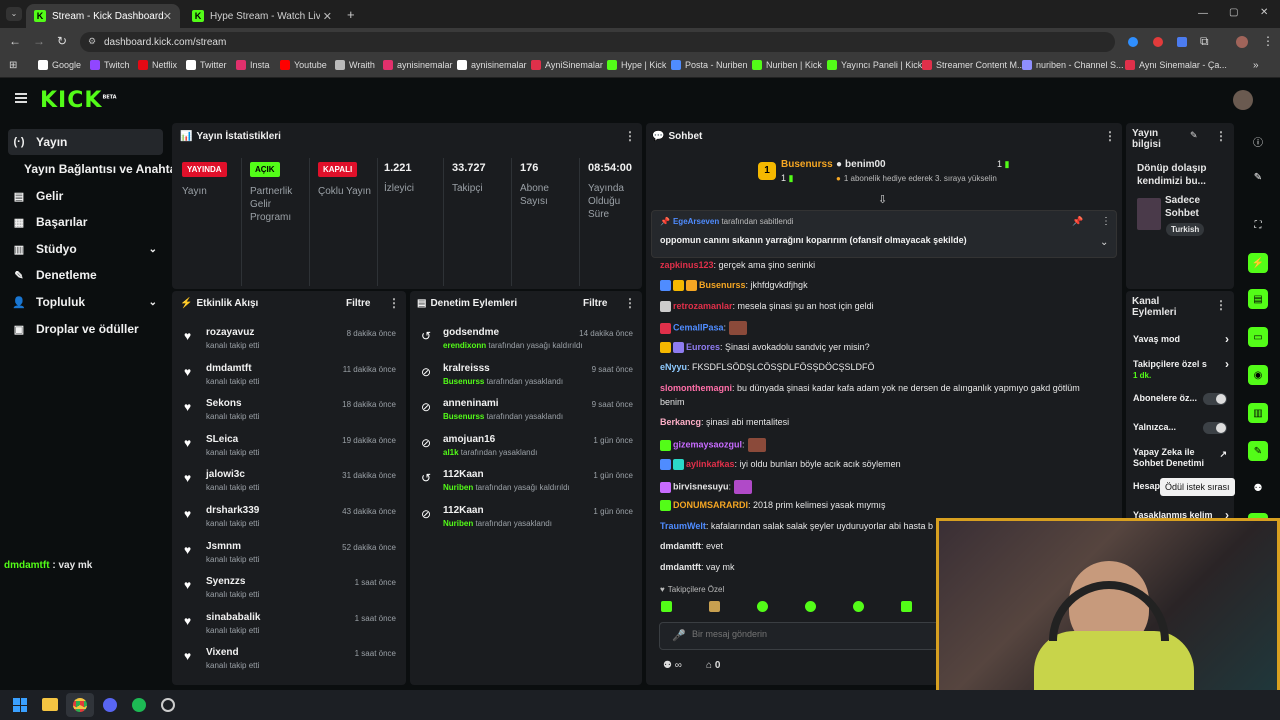  Describe the element at coordinates (882, 199) in the screenshot. I see `expand-arrow-icon: ⇩` at that location.